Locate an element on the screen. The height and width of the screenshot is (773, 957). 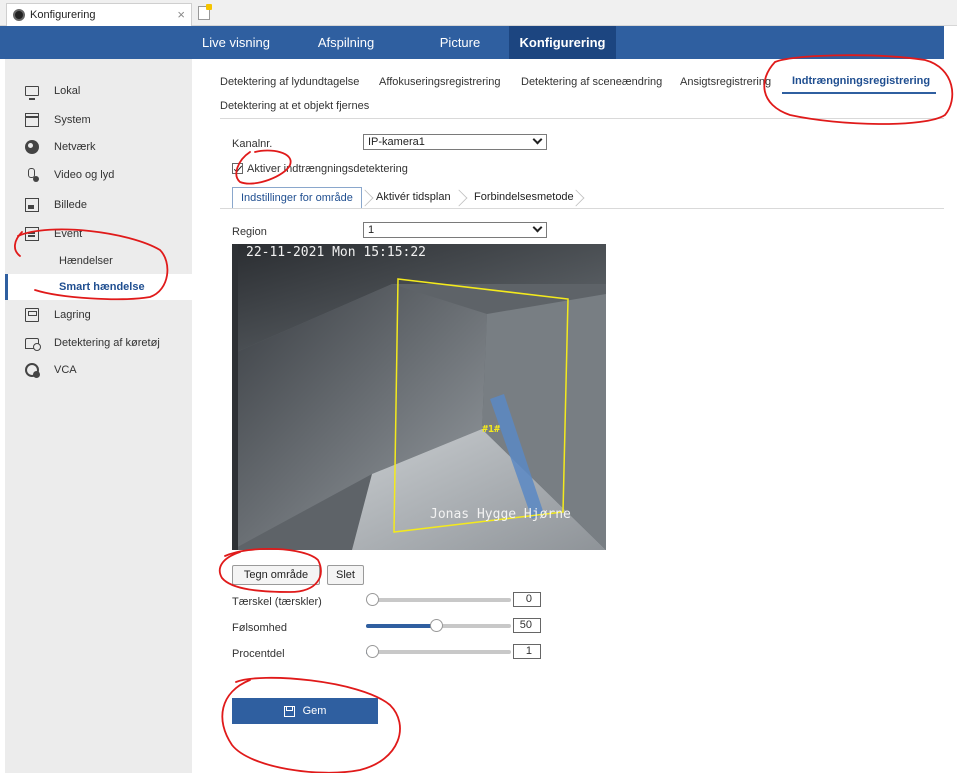
sidebar-item-label: Netværk is located at coordinates (75, 147).